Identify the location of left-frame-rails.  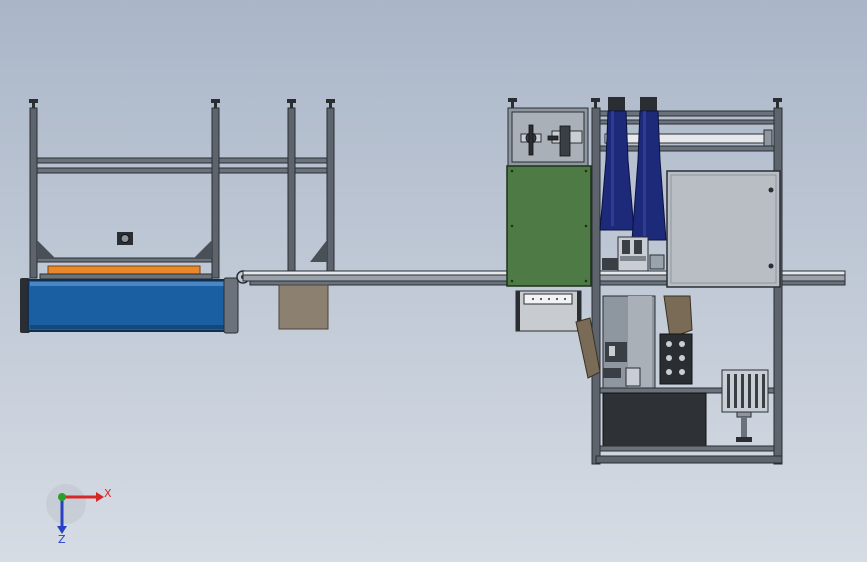
(182, 210).